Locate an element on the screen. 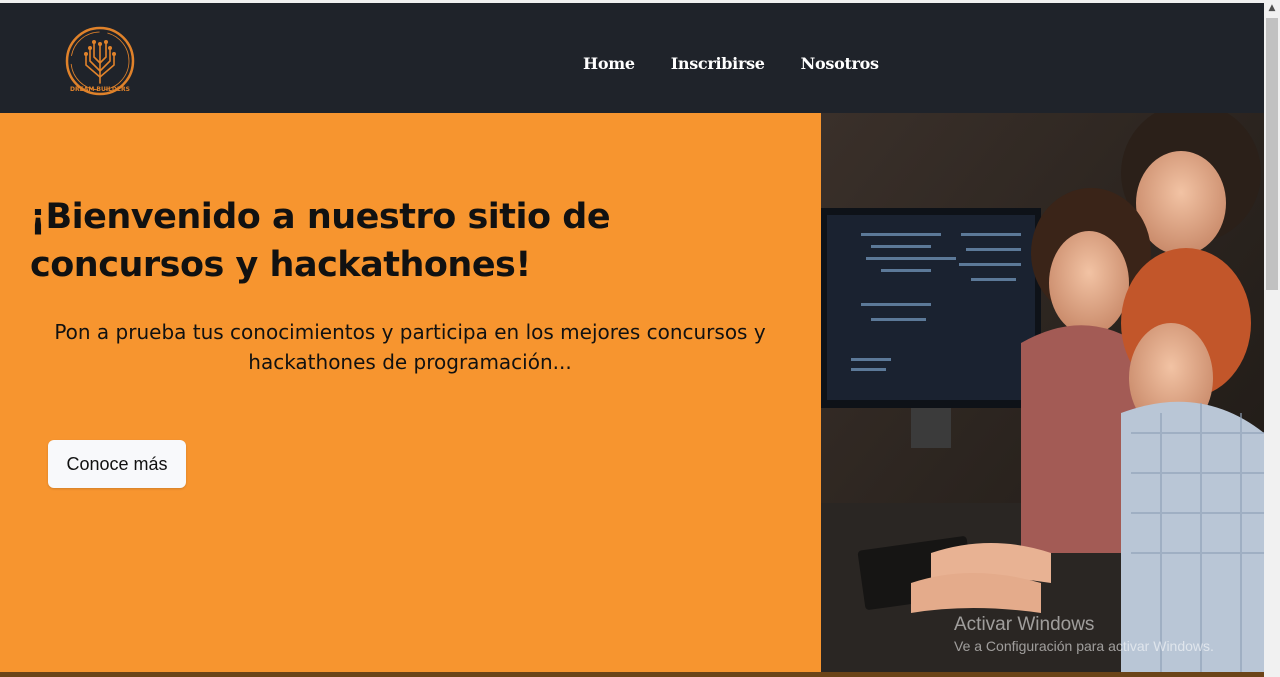 Image resolution: width=1280 pixels, height=677 pixels. logo-text: DREAM BUILDERS is located at coordinates (100, 89).